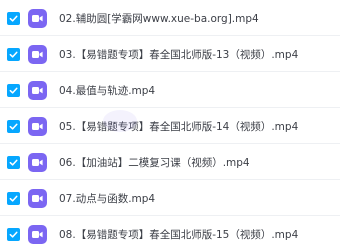 This screenshot has width=340, height=252. I want to click on file-name: 07.动点与函数.mp4, so click(107, 198).